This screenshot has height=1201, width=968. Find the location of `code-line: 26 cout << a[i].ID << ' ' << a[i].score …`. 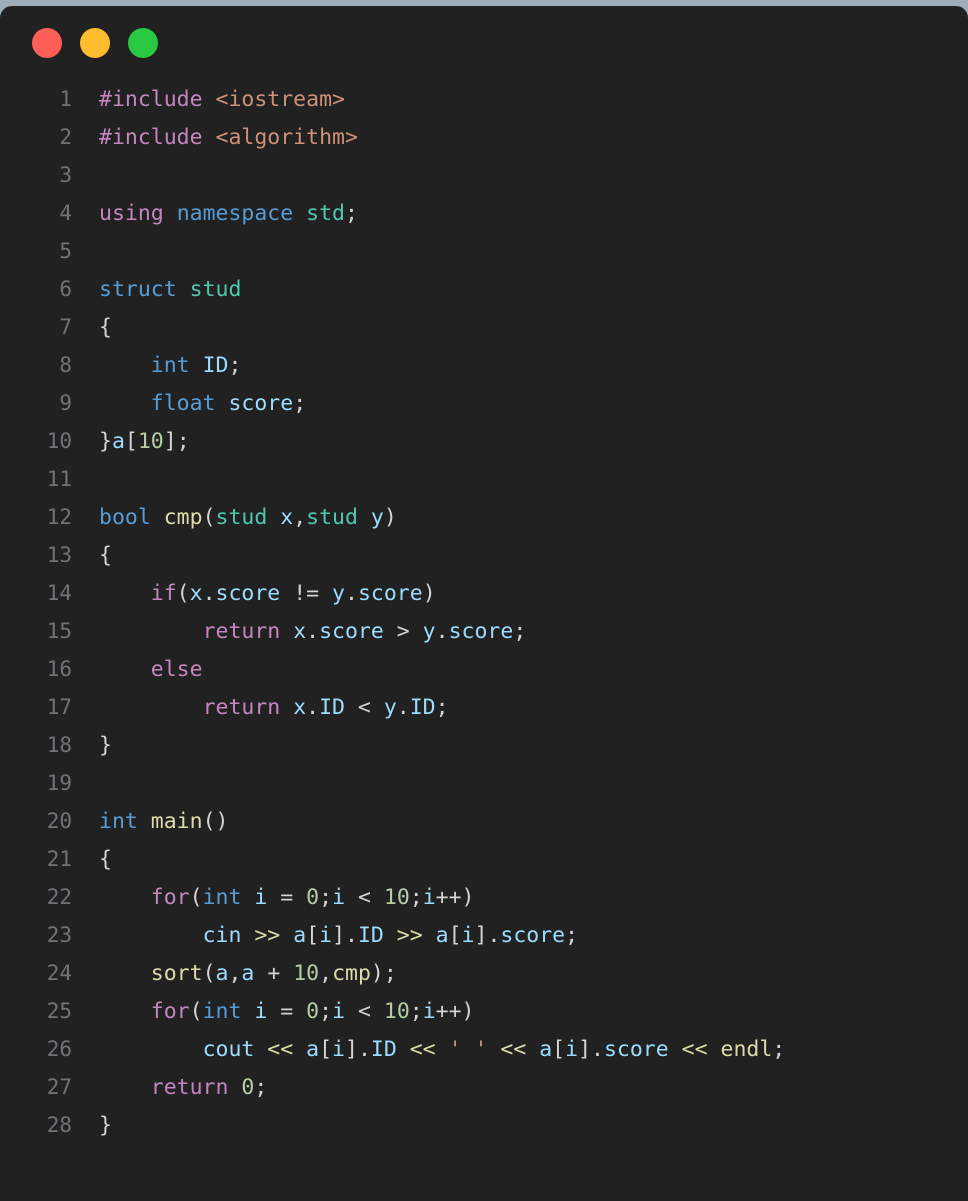

code-line: 26 cout << a[i].ID << ' ' << a[i].score … is located at coordinates (484, 1049).